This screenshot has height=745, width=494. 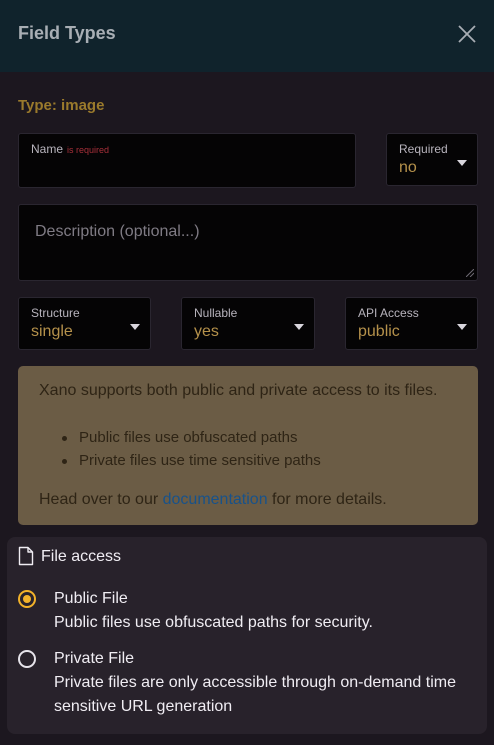 I want to click on resize-grip-icon, so click(x=470, y=273).